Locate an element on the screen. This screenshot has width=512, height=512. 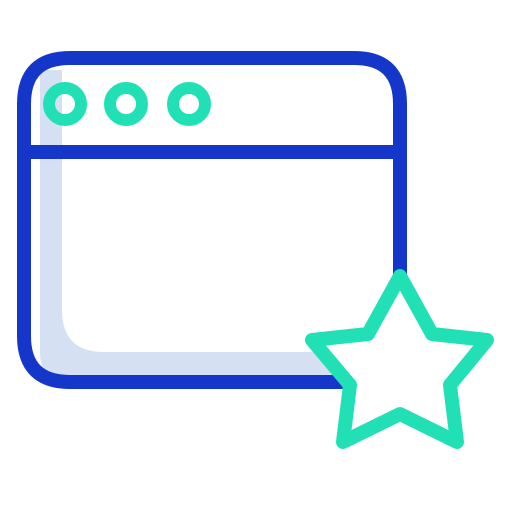
window-dots is located at coordinates (127, 104).